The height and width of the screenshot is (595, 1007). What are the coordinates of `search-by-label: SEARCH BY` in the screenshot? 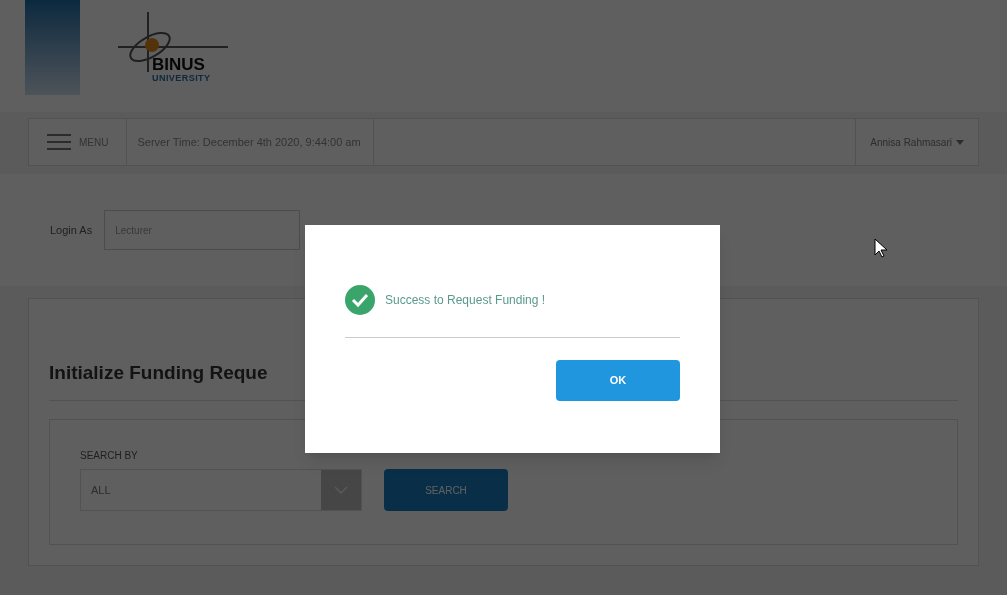 It's located at (109, 456).